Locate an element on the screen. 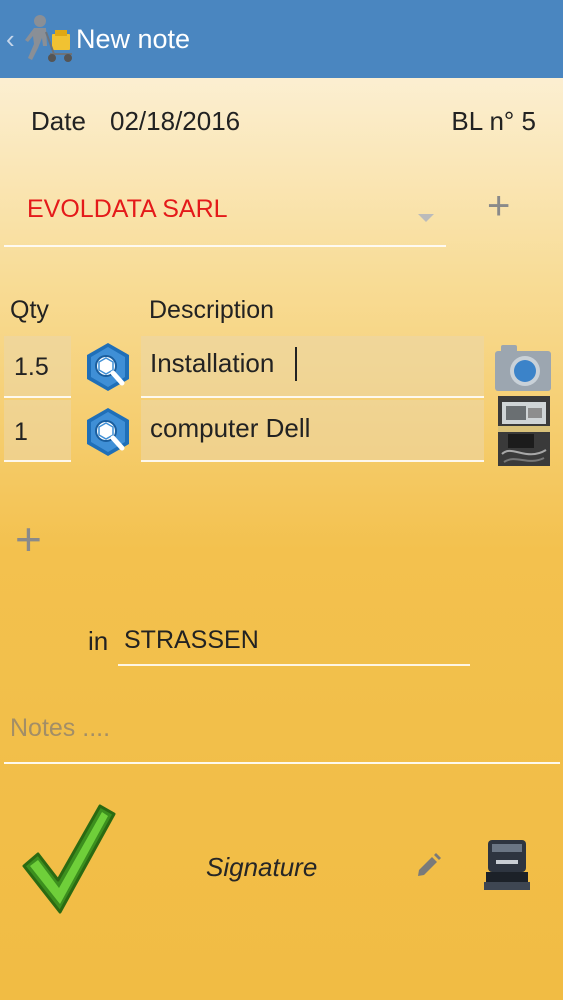  photo-thumbnail is located at coordinates (524, 431).